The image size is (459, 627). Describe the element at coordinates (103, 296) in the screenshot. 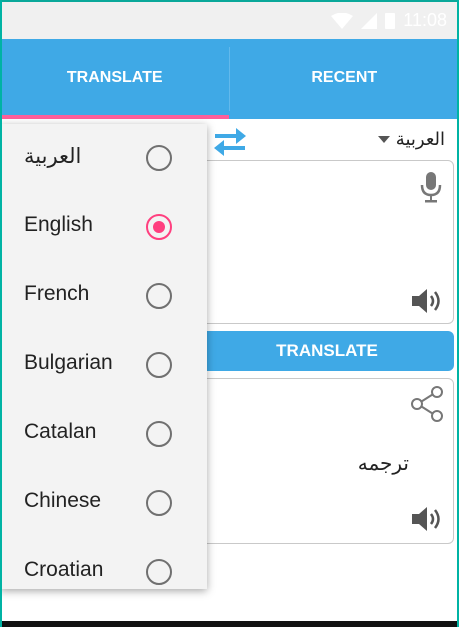

I see `language-option: French` at that location.